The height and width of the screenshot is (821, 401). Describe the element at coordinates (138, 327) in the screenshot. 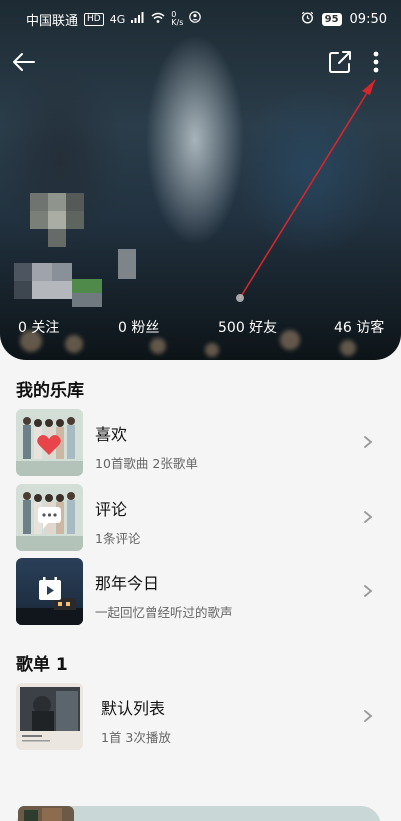

I see `stat-fans: 0 粉丝` at that location.